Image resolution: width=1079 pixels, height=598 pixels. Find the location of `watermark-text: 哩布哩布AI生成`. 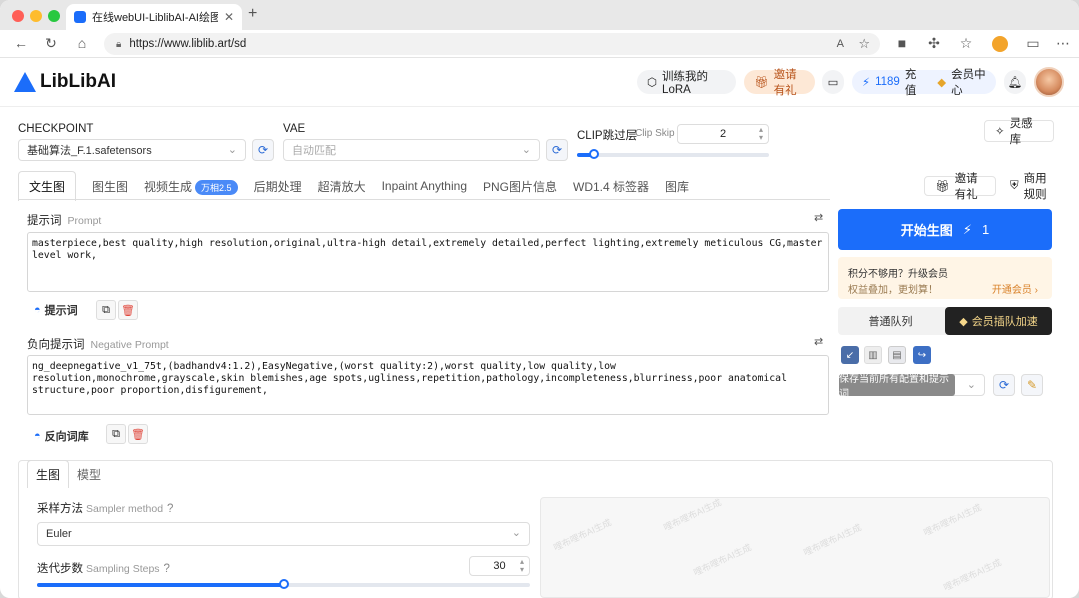

watermark-text: 哩布哩布AI生成 is located at coordinates (972, 575).